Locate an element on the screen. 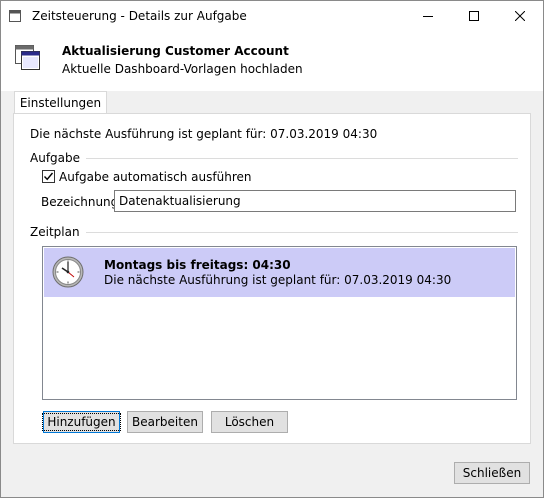  close-window-button is located at coordinates (520, 16).